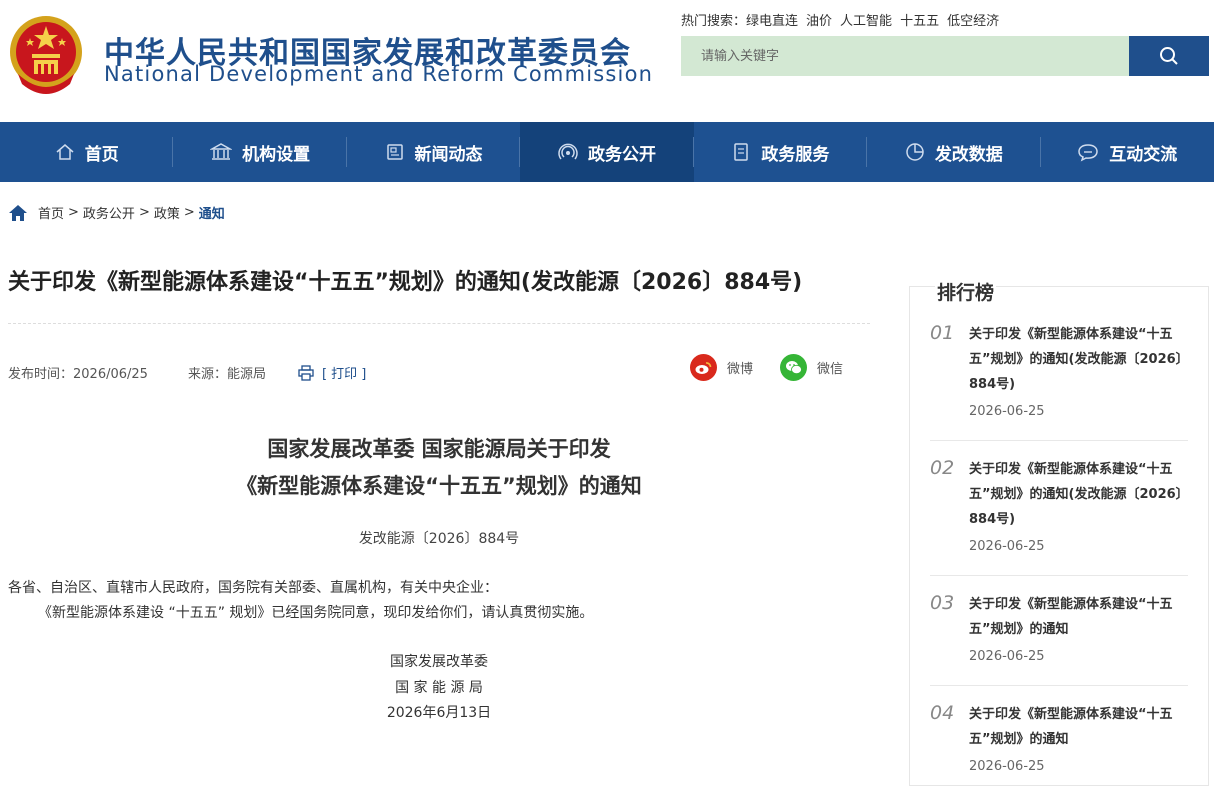 The width and height of the screenshot is (1214, 786). What do you see at coordinates (405, 282) in the screenshot?
I see `article-title: 关于印发《新型能源体系建设“十五五”规划》的通知(发改能源〔2026〕884号)` at bounding box center [405, 282].